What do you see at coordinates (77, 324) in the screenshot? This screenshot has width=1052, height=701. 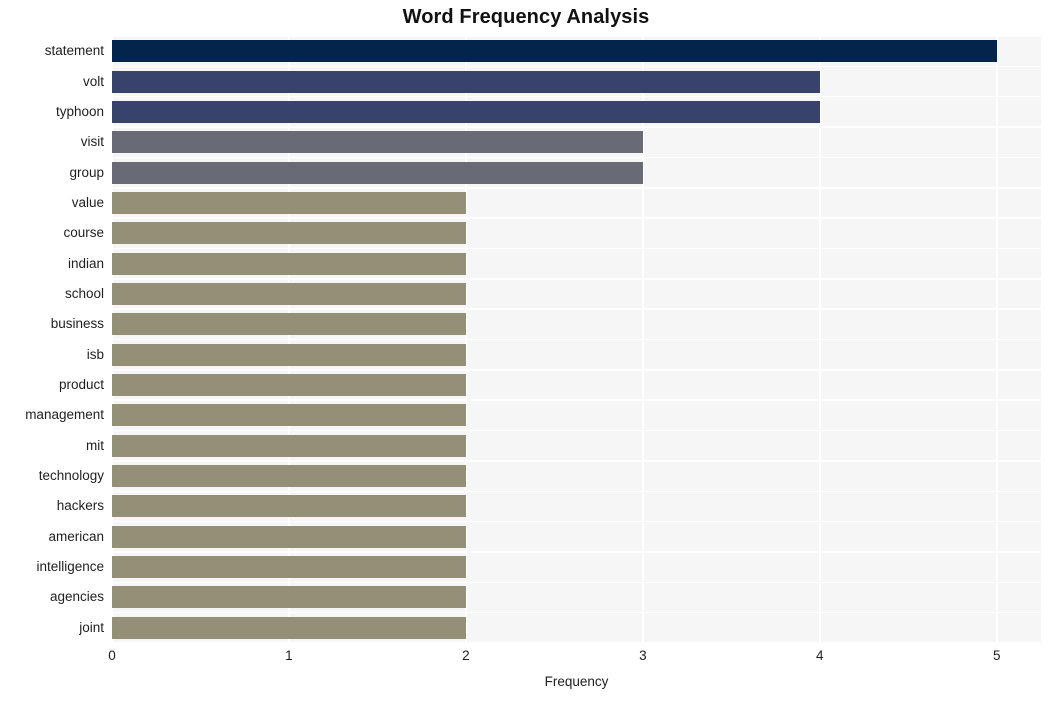 I see `y-tick-label-business: business` at bounding box center [77, 324].